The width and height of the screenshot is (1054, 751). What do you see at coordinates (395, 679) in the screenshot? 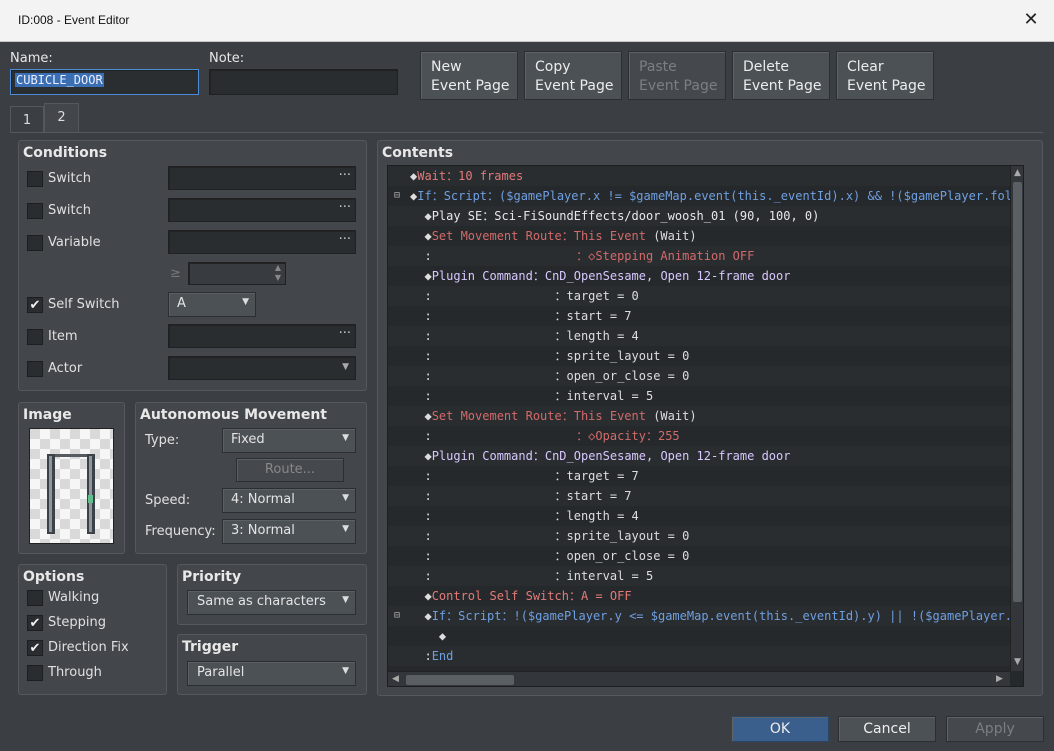
I see `scroll-left-icon: ◀` at bounding box center [395, 679].